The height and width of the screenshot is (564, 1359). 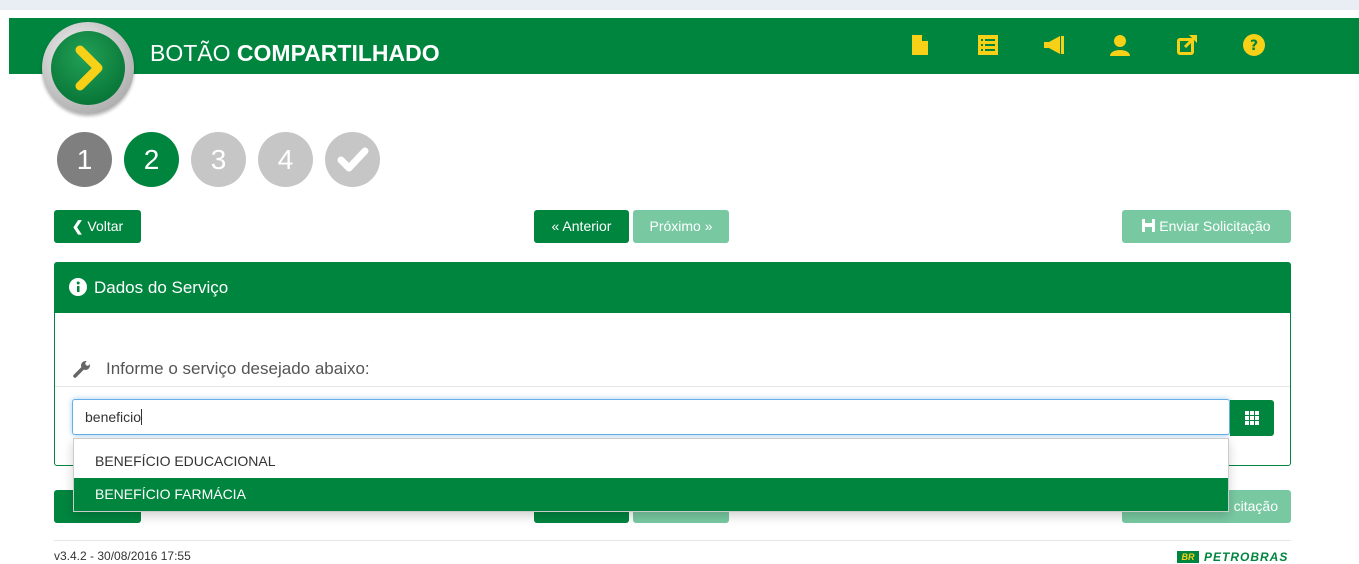 I want to click on chevron-right-icon, so click(x=89, y=68).